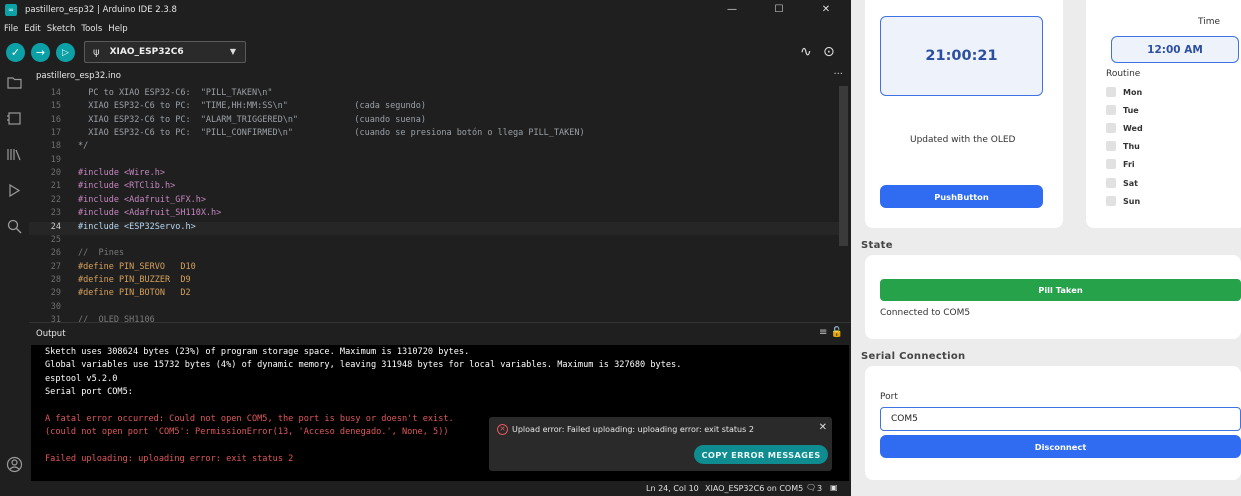  I want to click on sketchbook-icon, so click(14, 82).